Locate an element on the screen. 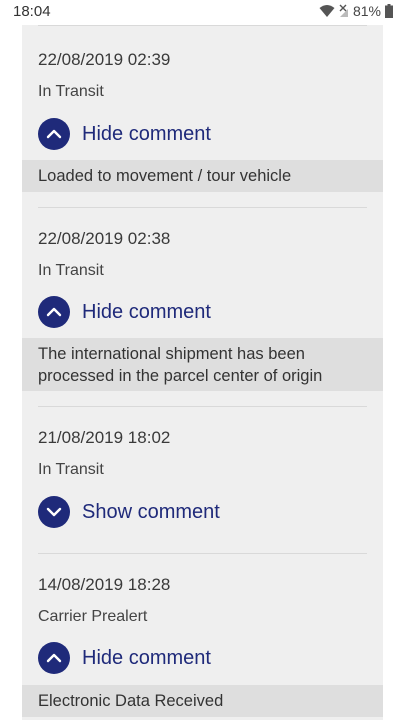 This screenshot has height=720, width=405. status-icons: 81% is located at coordinates (356, 11).